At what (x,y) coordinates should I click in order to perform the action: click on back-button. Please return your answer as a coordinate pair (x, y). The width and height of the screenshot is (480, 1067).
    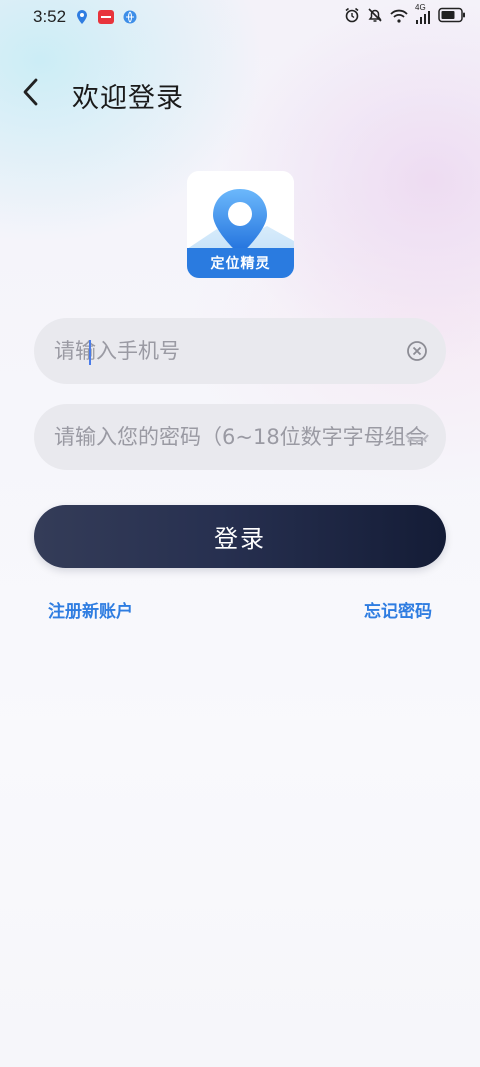
    Looking at the image, I should click on (31, 94).